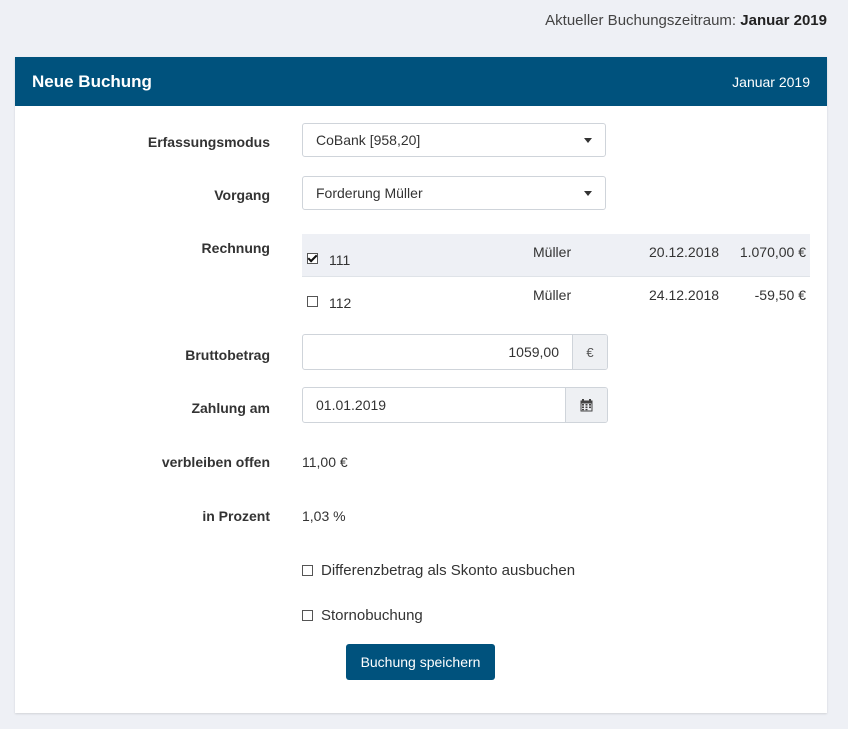  I want to click on invoice-amount: 1.070,00 €, so click(772, 252).